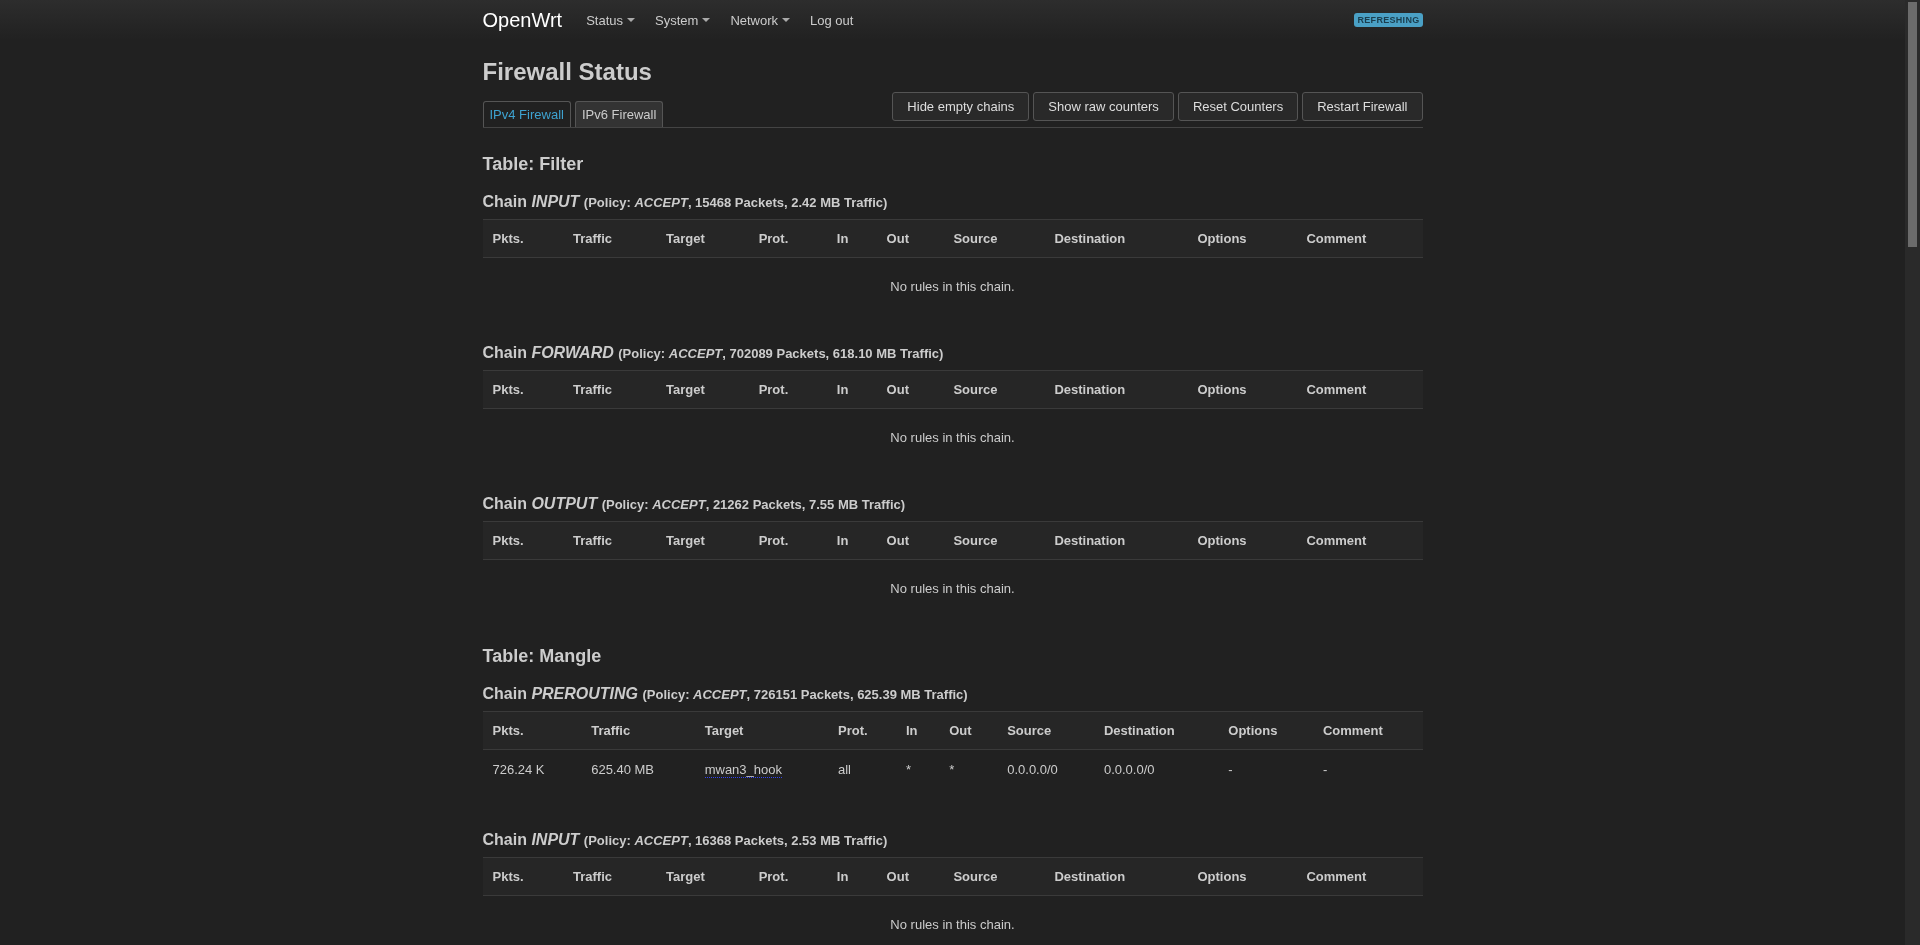  Describe the element at coordinates (1103, 106) in the screenshot. I see `action-button: Show raw counters` at that location.